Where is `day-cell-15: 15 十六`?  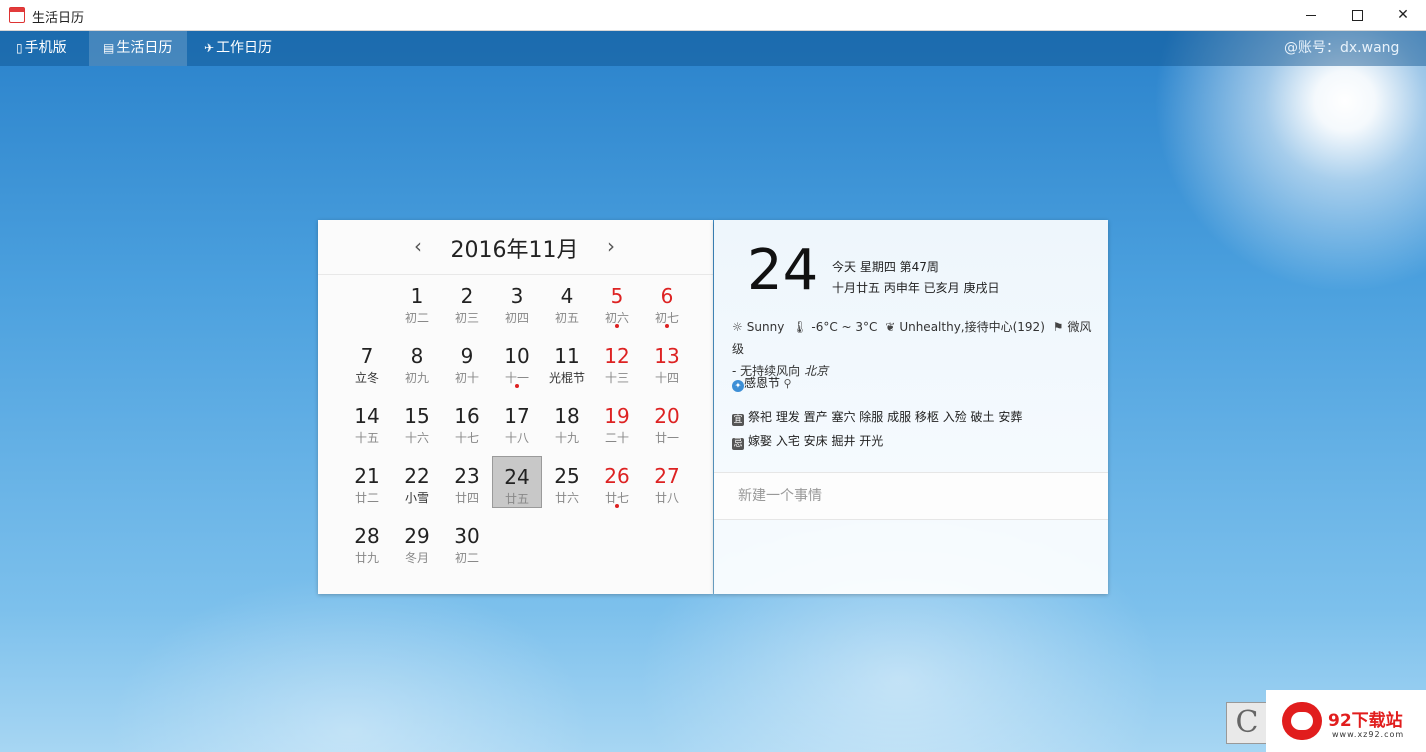 day-cell-15: 15 十六 is located at coordinates (417, 422).